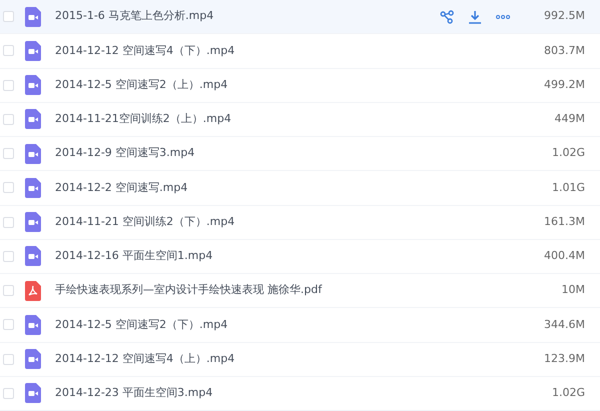  Describe the element at coordinates (33, 290) in the screenshot. I see `pdf-file-icon` at that location.